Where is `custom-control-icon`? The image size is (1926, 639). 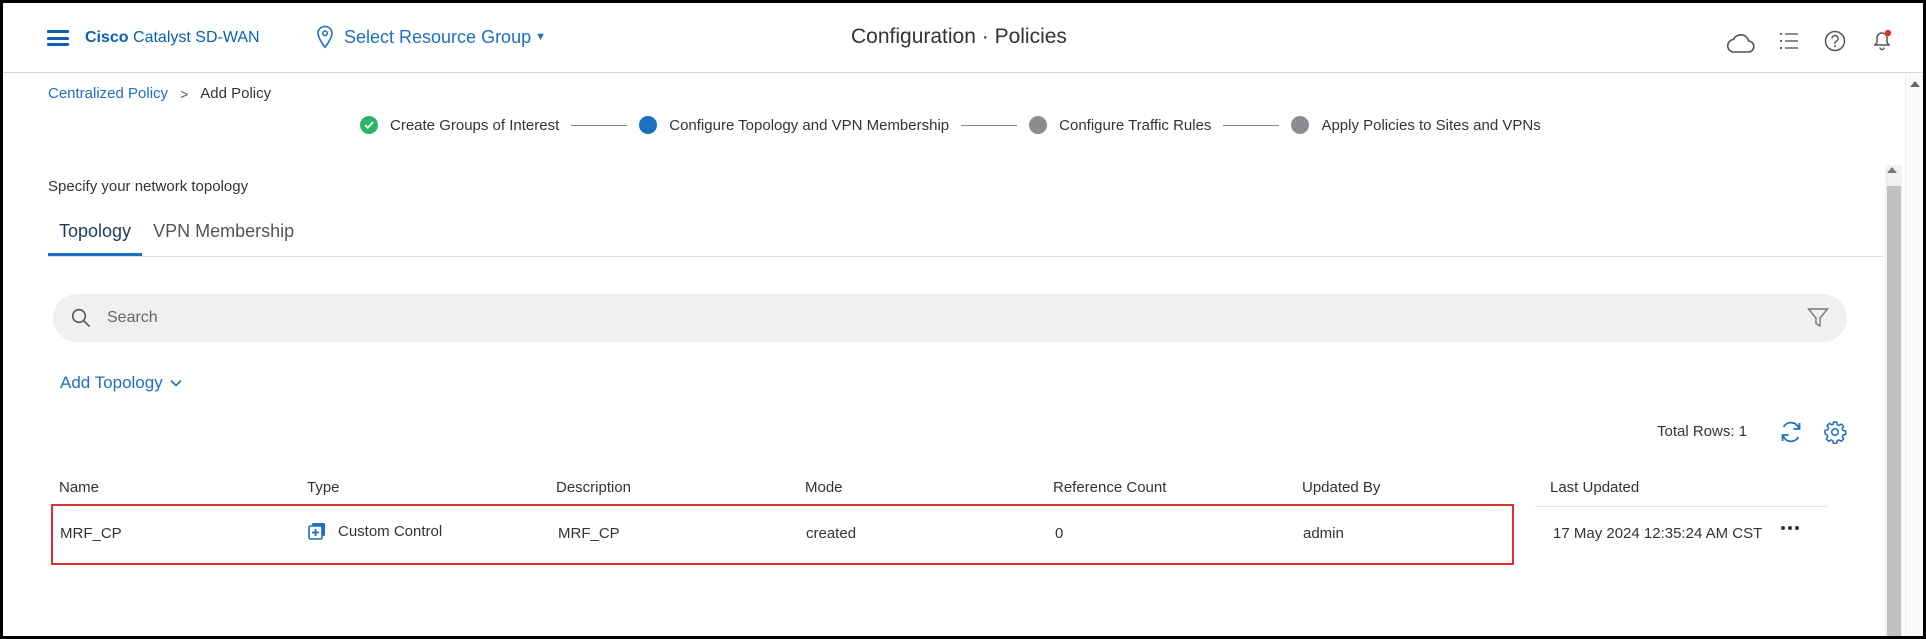
custom-control-icon is located at coordinates (316, 531).